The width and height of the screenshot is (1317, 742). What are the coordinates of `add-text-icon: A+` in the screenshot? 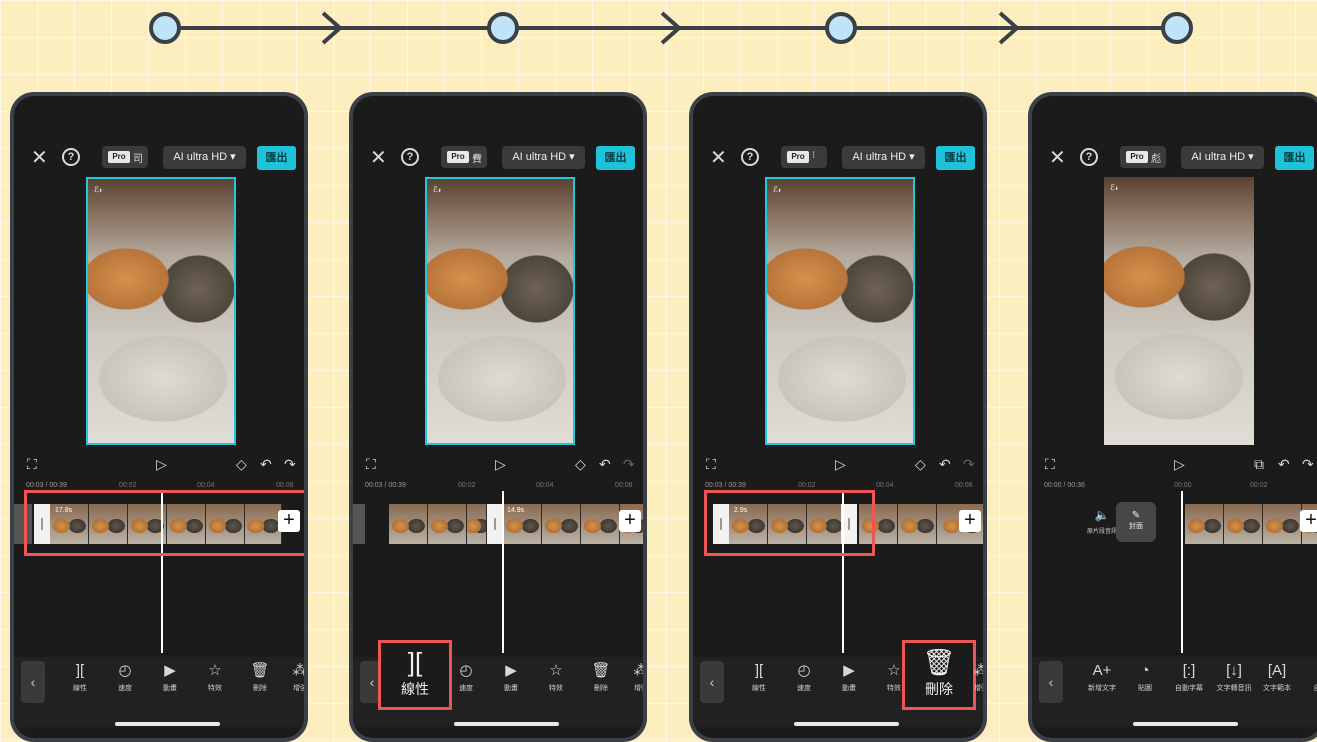 It's located at (1102, 670).